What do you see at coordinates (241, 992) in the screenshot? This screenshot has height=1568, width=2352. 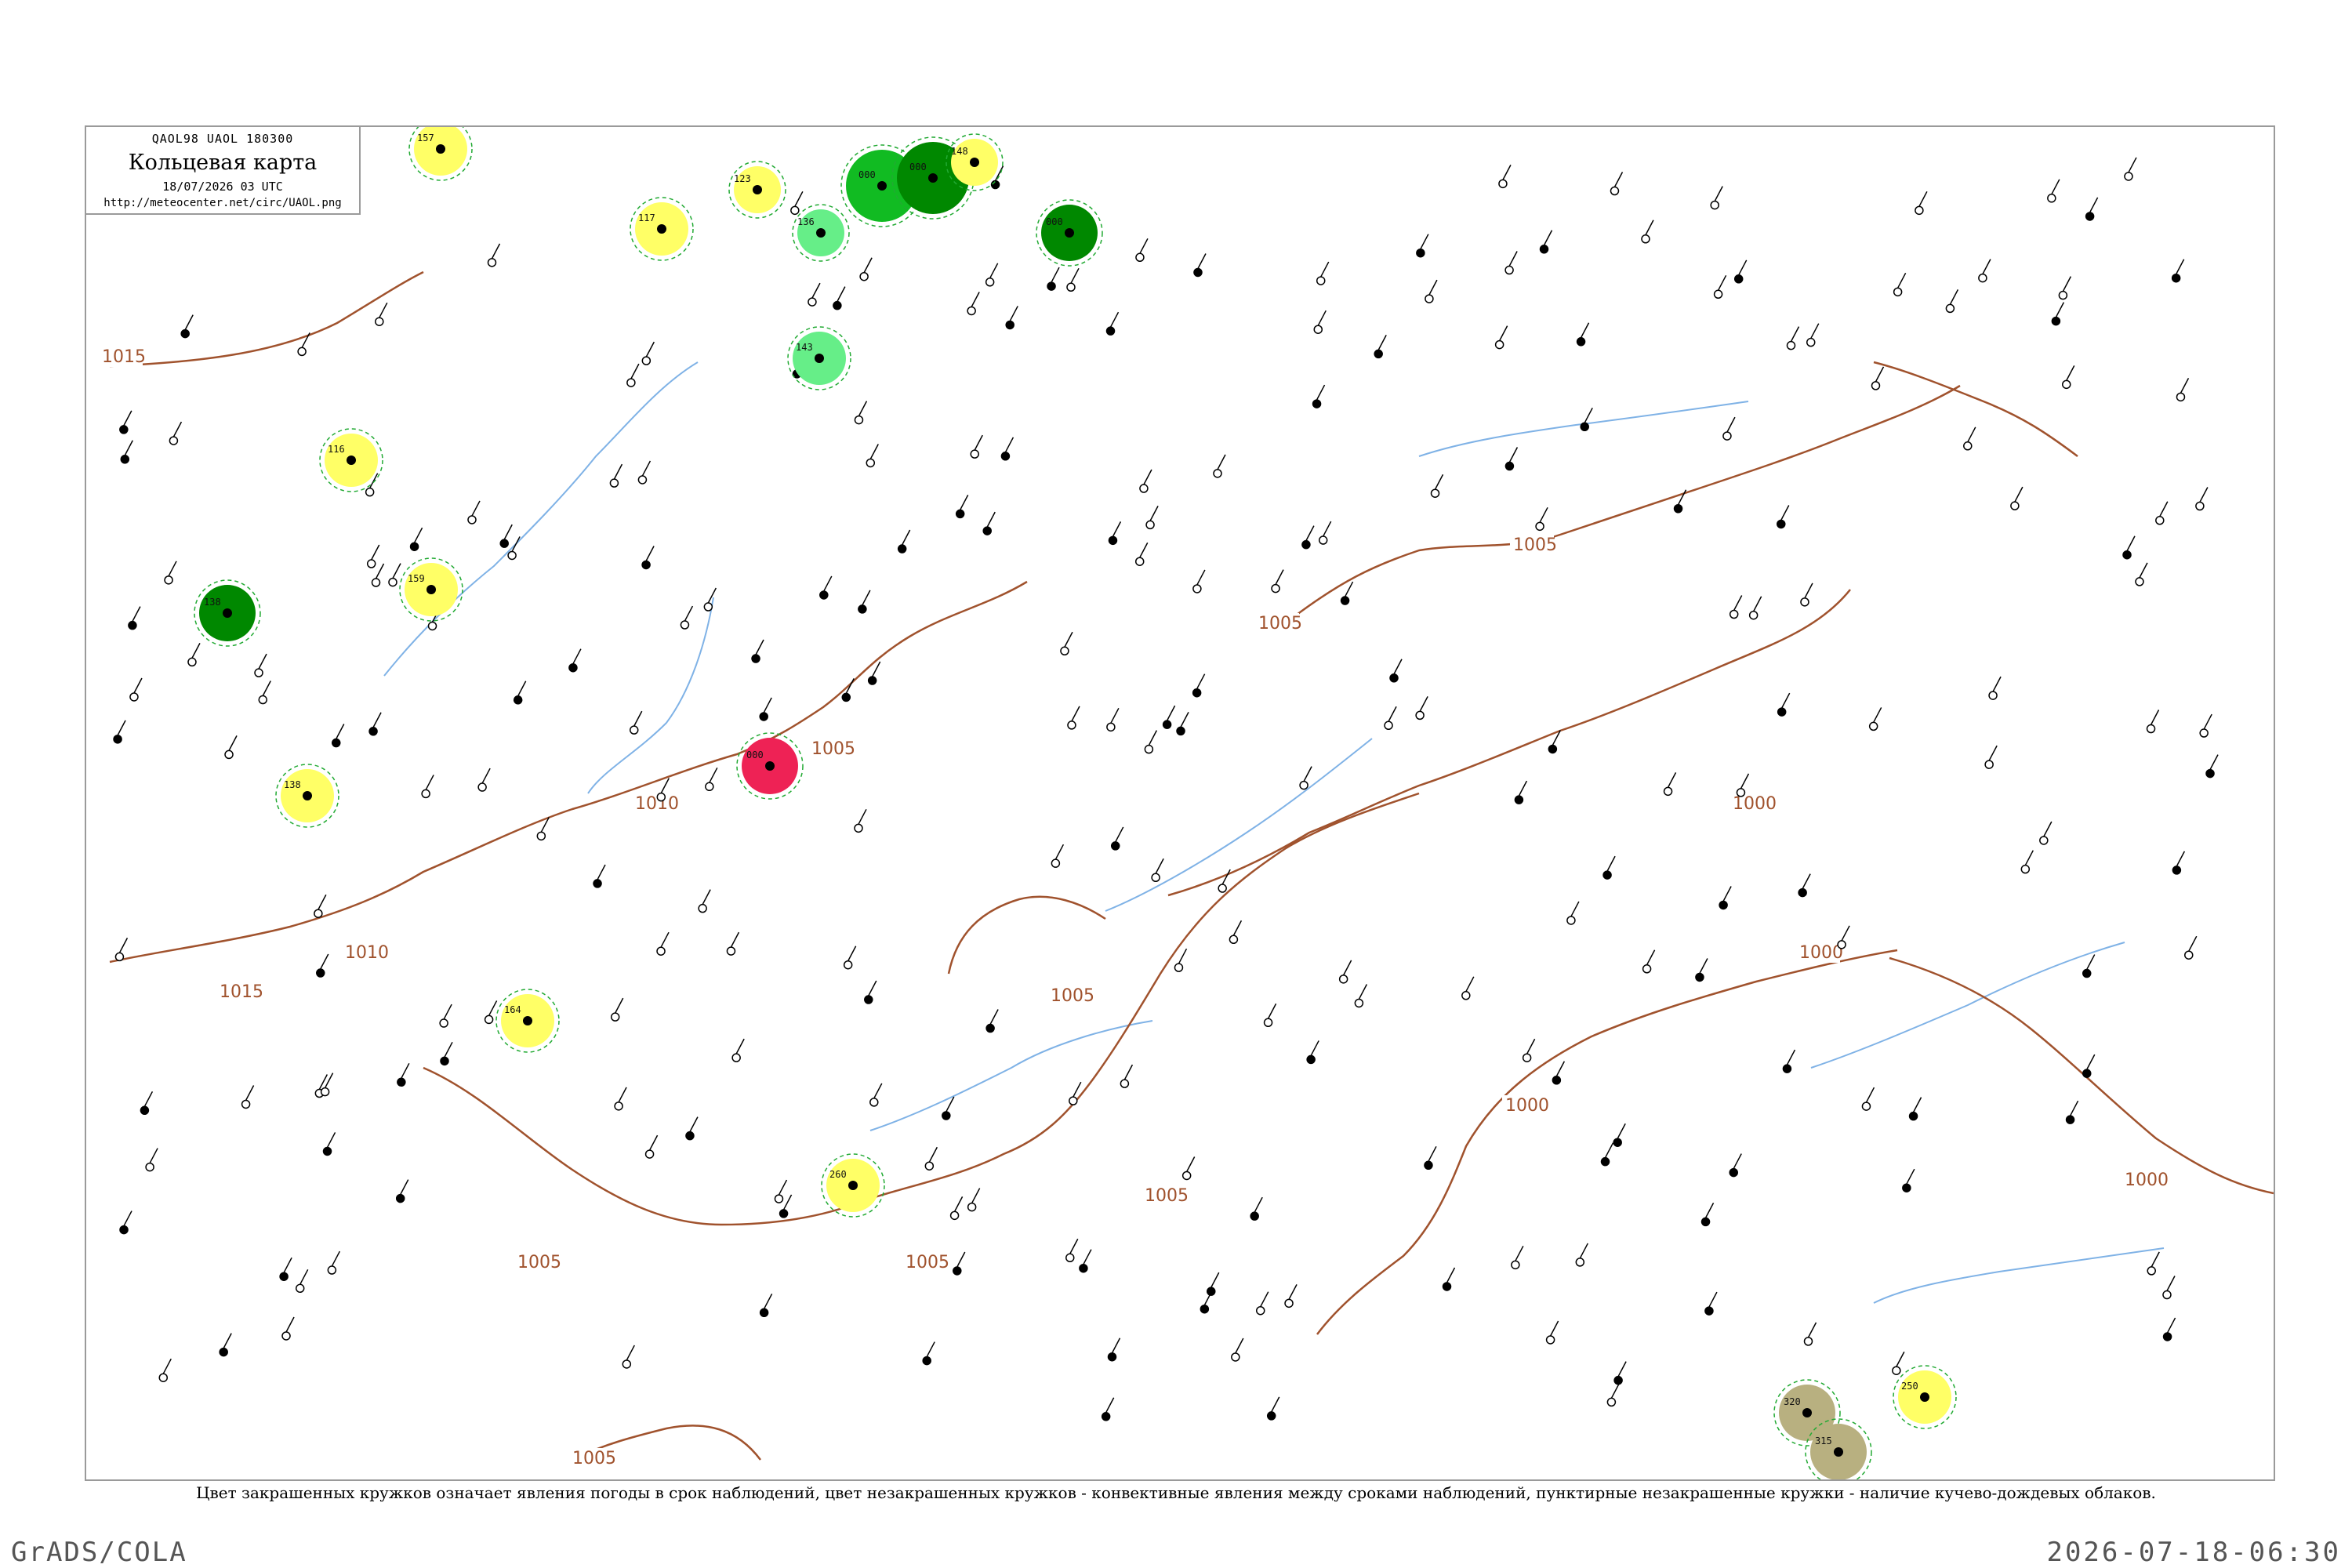 I see `isobar-label: 1015` at bounding box center [241, 992].